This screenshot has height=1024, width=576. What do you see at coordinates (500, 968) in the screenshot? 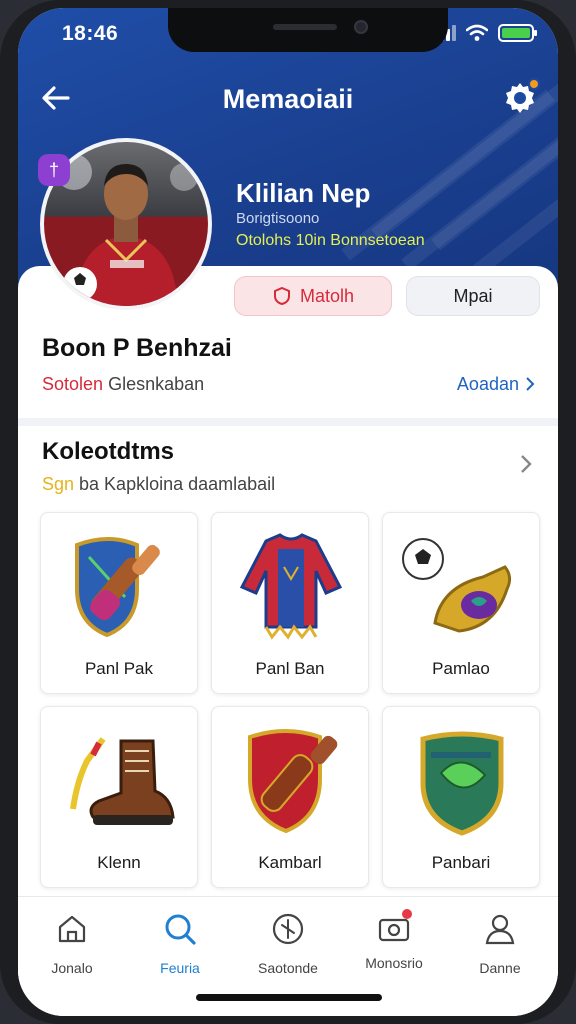
I see `tab-label: Danne` at bounding box center [500, 968].